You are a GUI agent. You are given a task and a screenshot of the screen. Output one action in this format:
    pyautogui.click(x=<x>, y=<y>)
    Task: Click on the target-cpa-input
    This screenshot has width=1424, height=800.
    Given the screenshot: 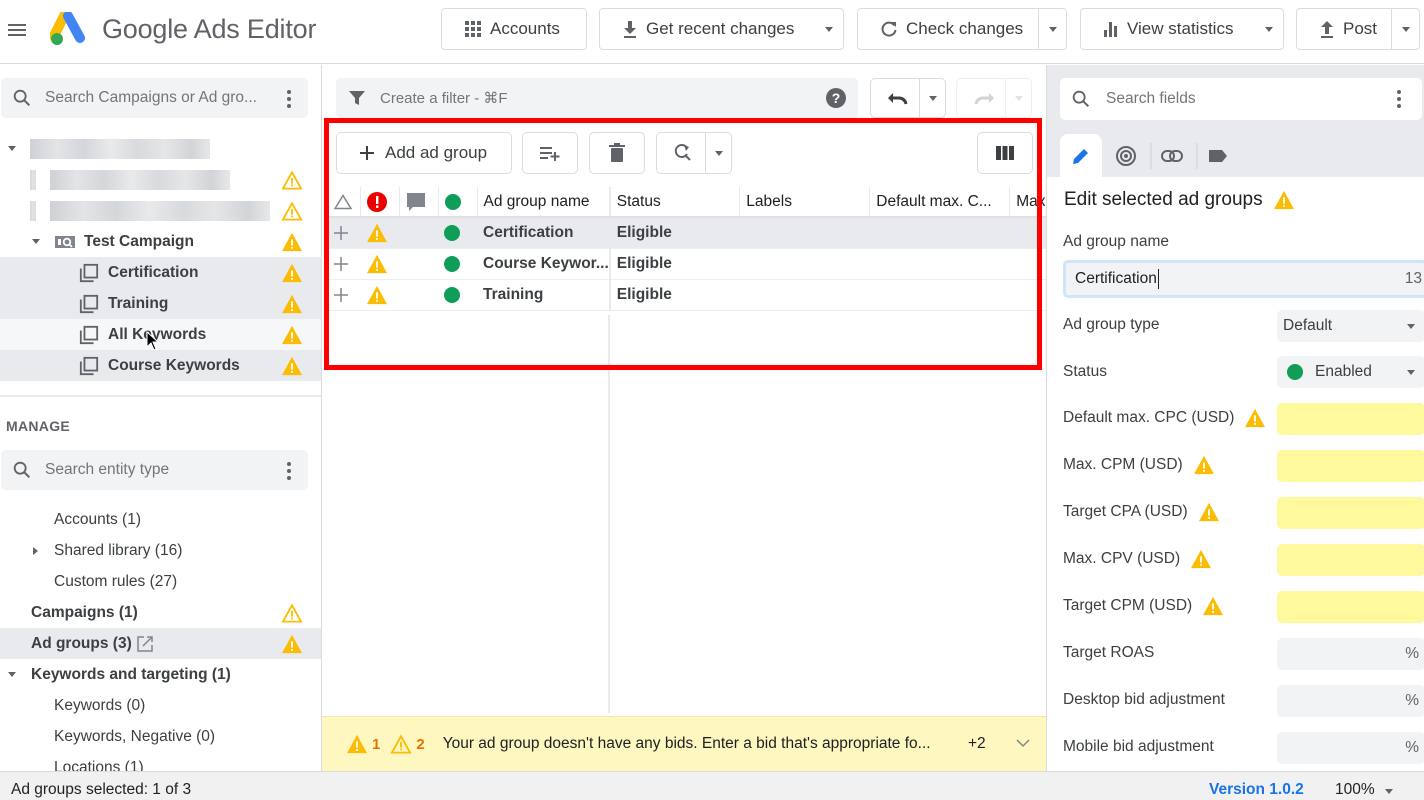 What is the action you would take?
    pyautogui.click(x=1350, y=513)
    